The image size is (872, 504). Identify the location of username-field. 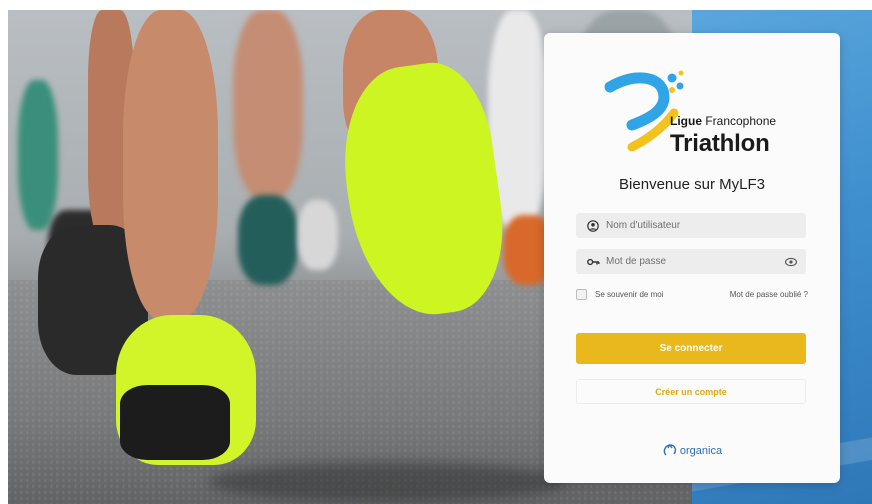
(691, 225).